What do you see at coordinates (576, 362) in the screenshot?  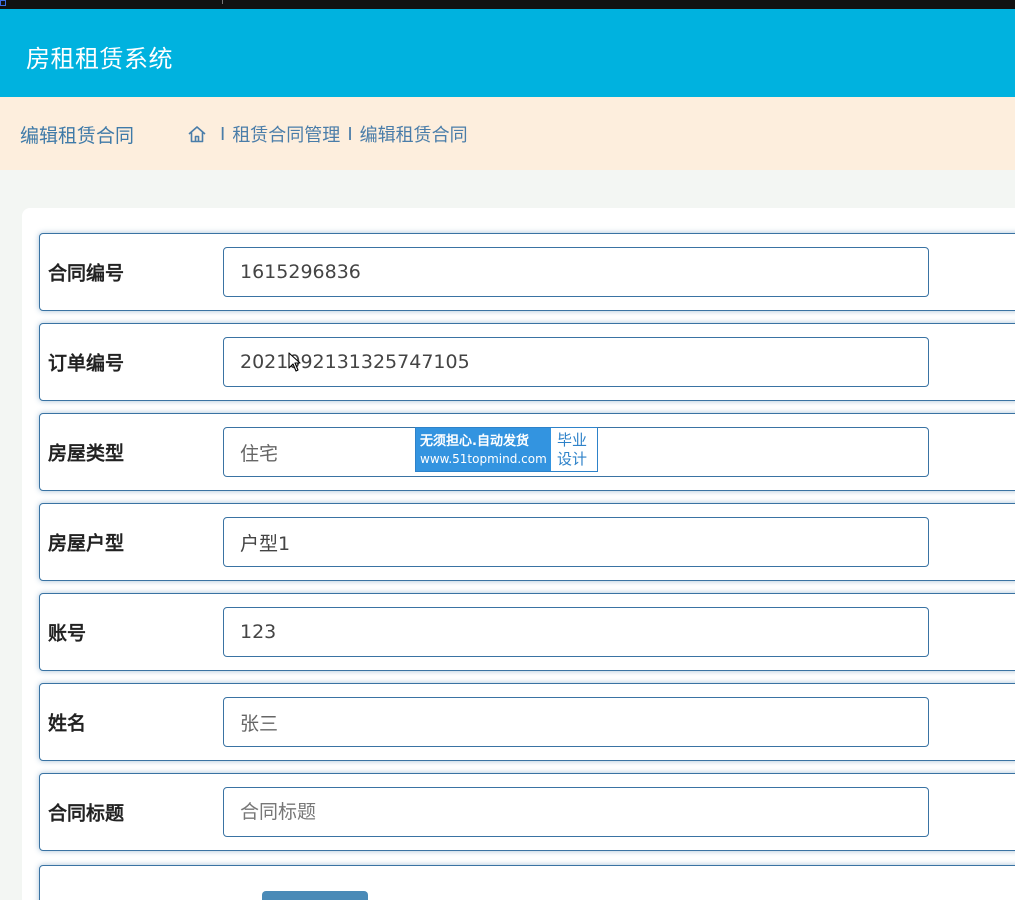 I see `order-number-input` at bounding box center [576, 362].